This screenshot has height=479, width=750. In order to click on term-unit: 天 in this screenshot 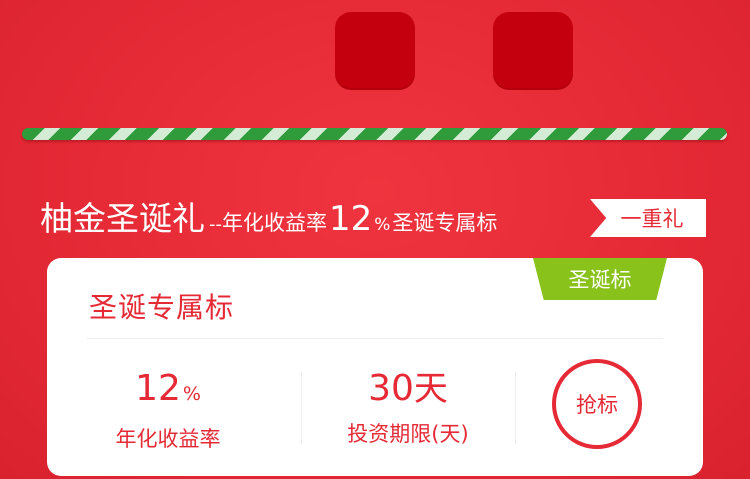, I will do `click(430, 389)`.